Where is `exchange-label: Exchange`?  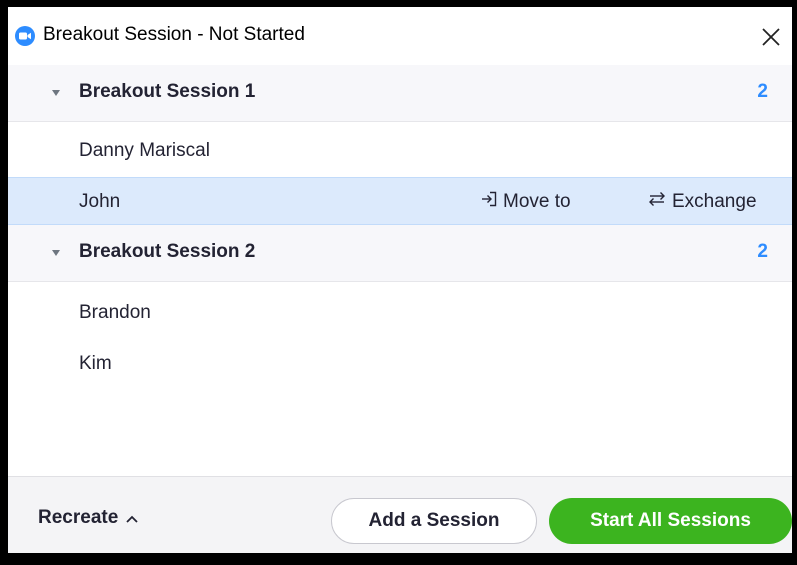 exchange-label: Exchange is located at coordinates (714, 201).